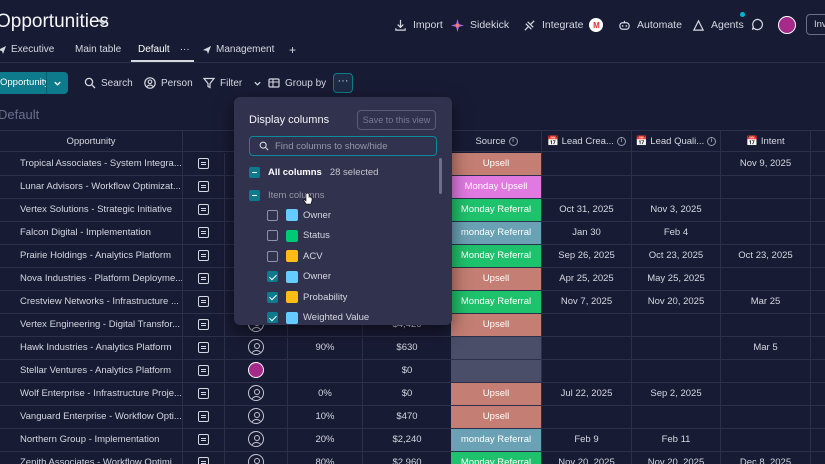 This screenshot has height=464, width=825. I want to click on filter-button: Filter, so click(232, 83).